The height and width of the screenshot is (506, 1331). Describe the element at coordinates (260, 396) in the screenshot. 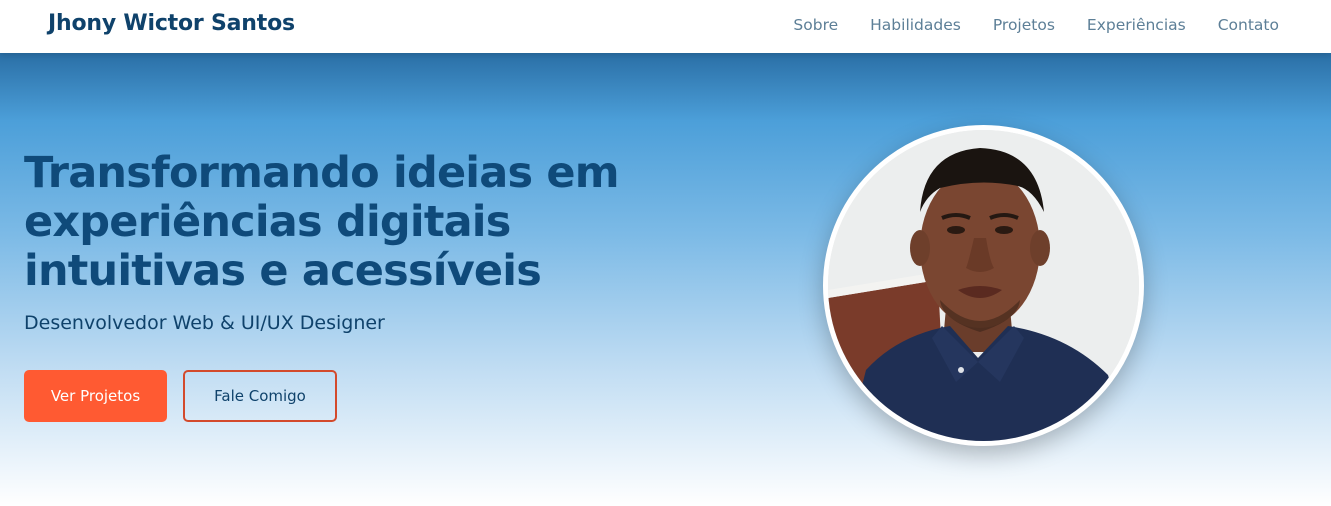

I see `contact-me-button: Fale Comigo` at that location.